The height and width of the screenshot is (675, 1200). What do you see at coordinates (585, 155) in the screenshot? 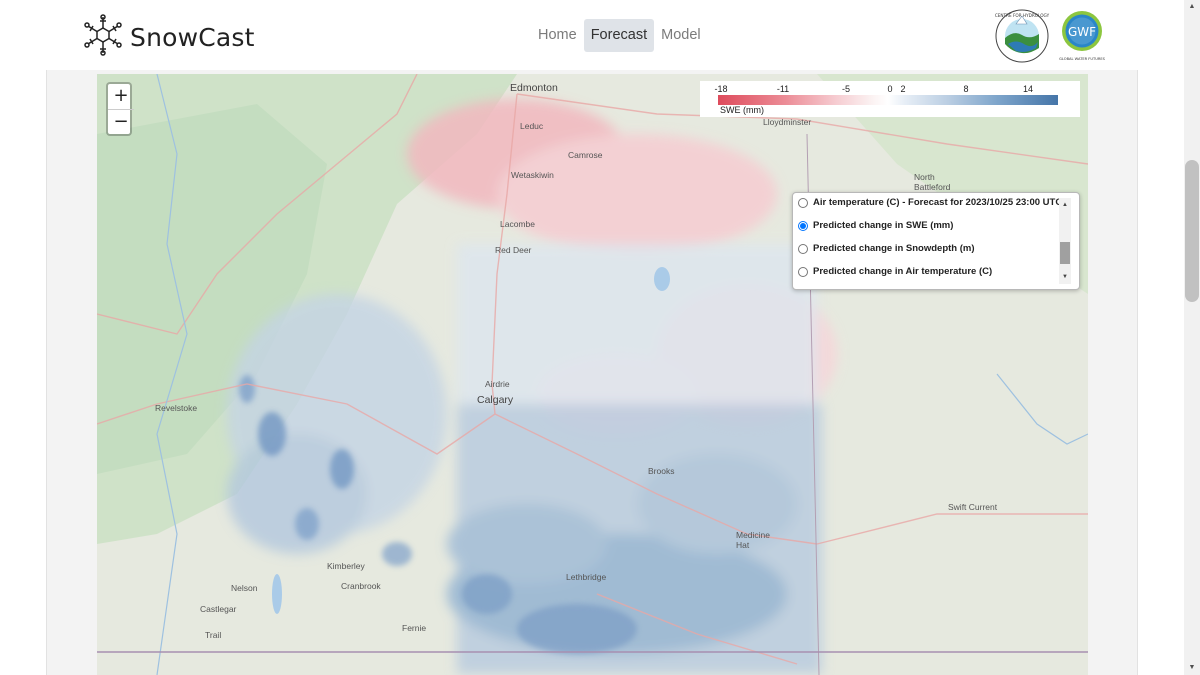
I see `label-camrose: Camrose` at bounding box center [585, 155].